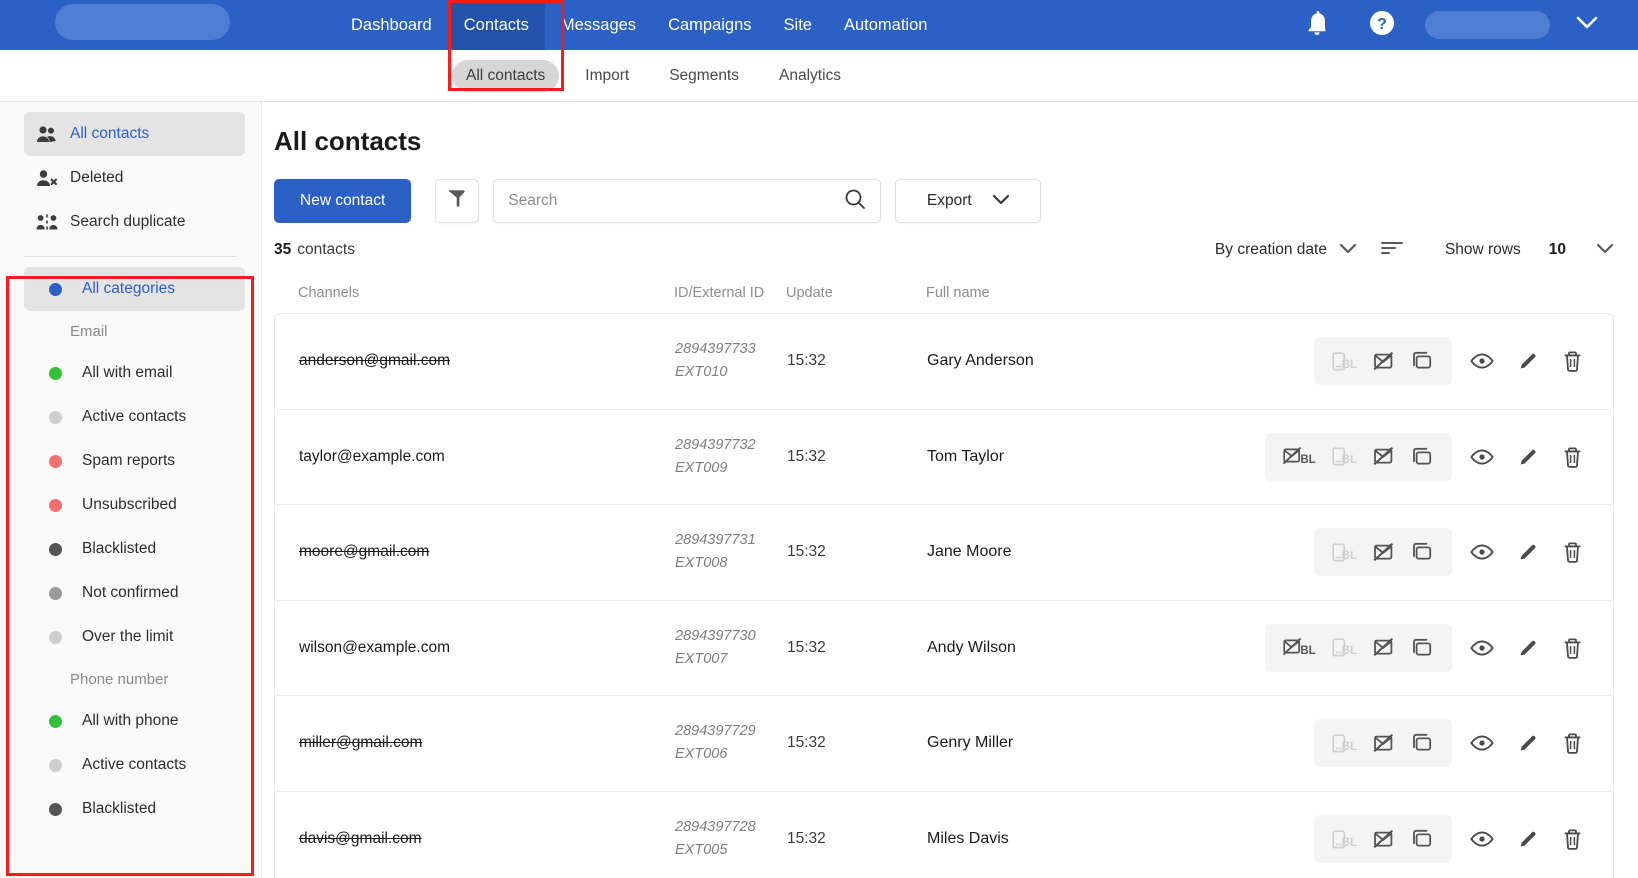 This screenshot has height=878, width=1638. What do you see at coordinates (715, 731) in the screenshot?
I see `contact-id: 2894397729` at bounding box center [715, 731].